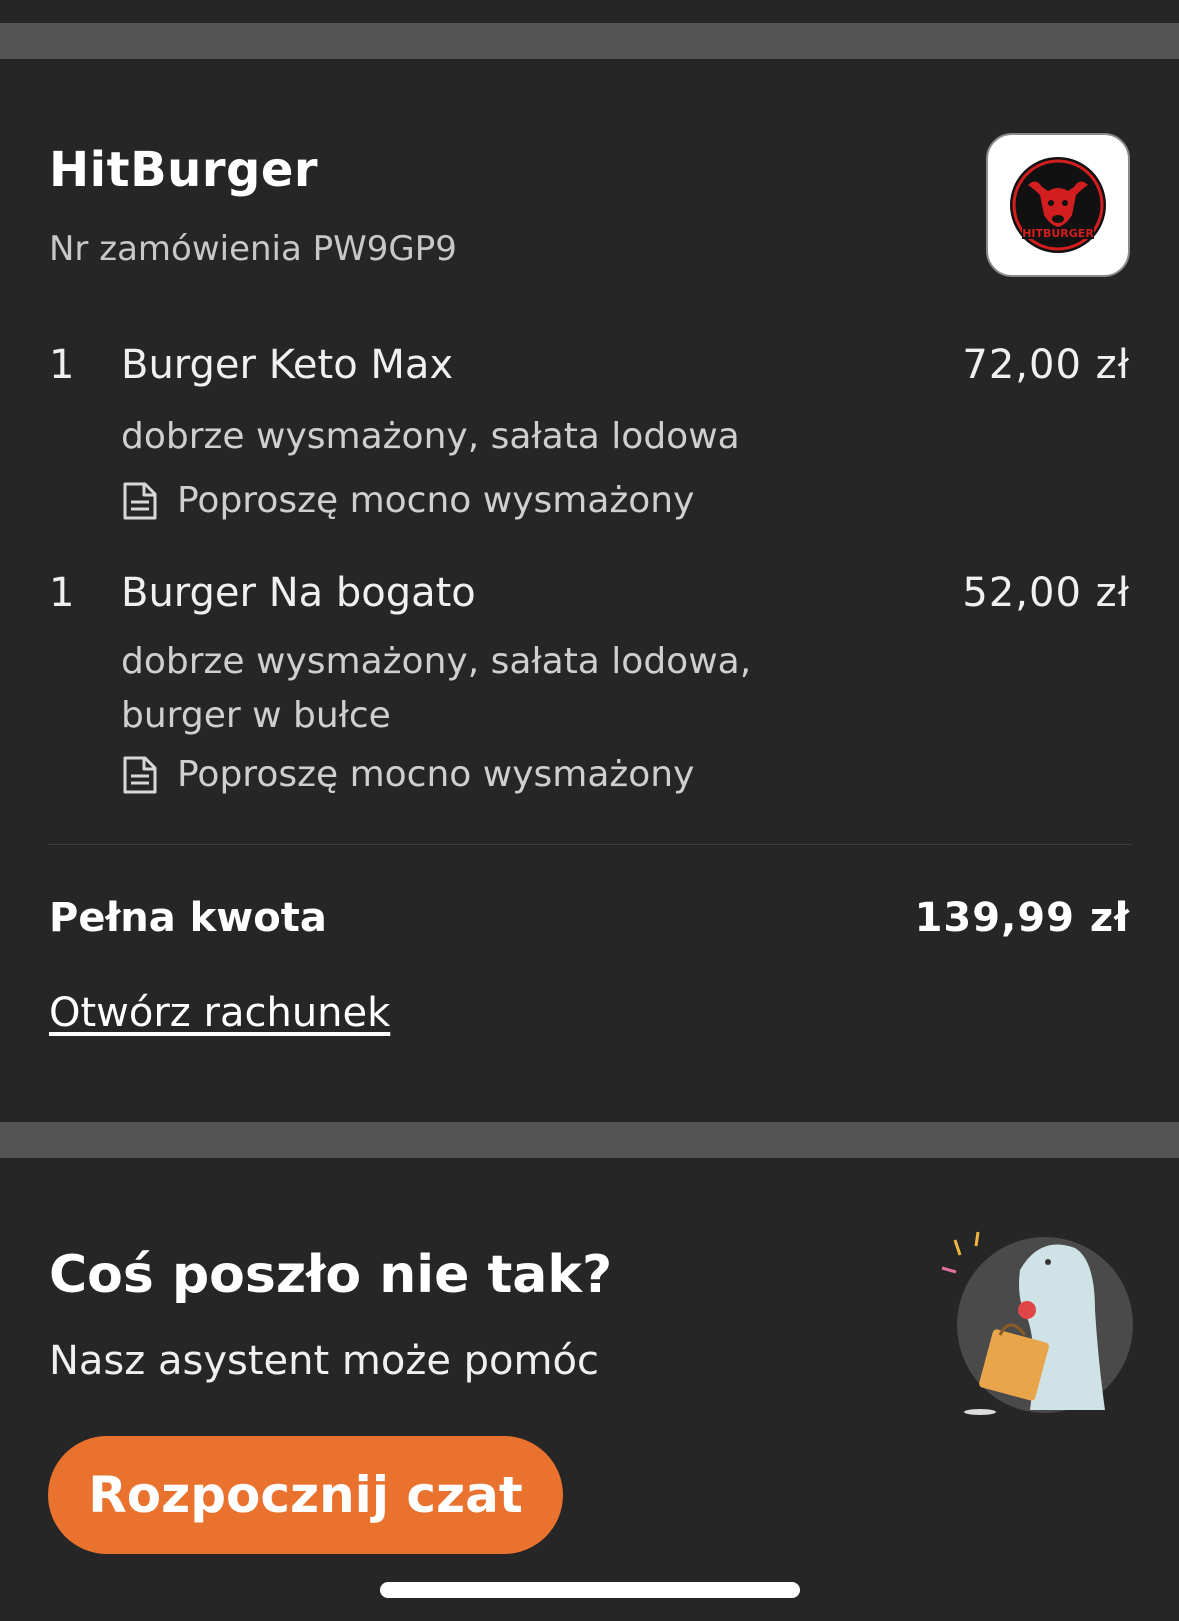 The image size is (1179, 1621). I want to click on total-value: 139,99 zł, so click(1022, 918).